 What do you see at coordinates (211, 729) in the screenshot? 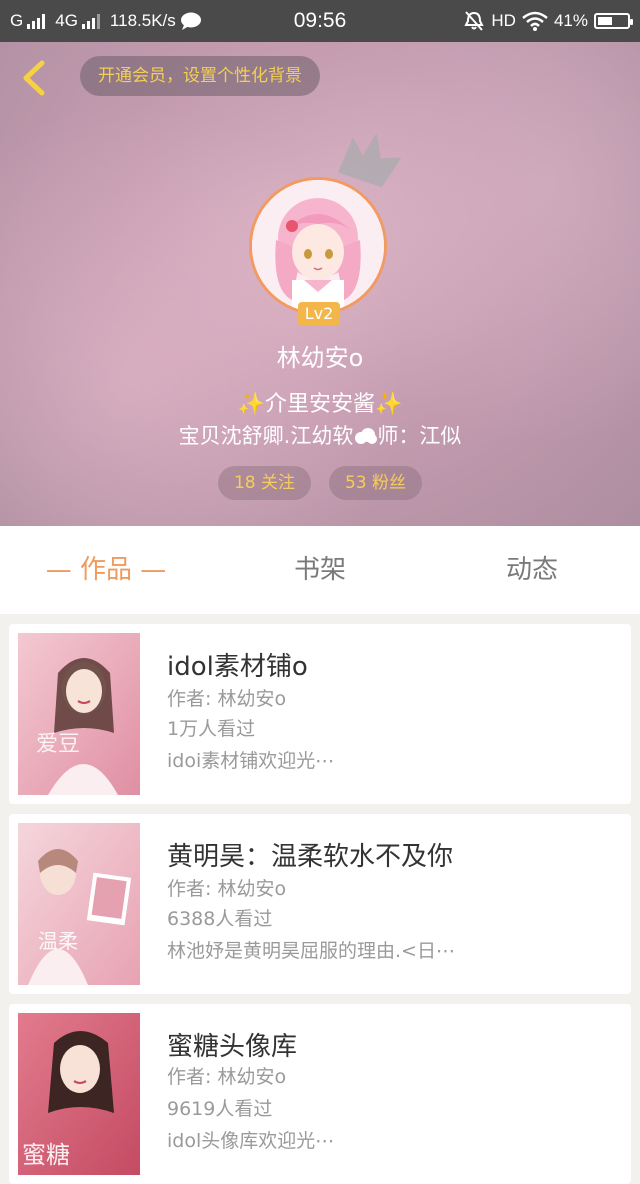
I see `work-views: 1万人看过` at bounding box center [211, 729].